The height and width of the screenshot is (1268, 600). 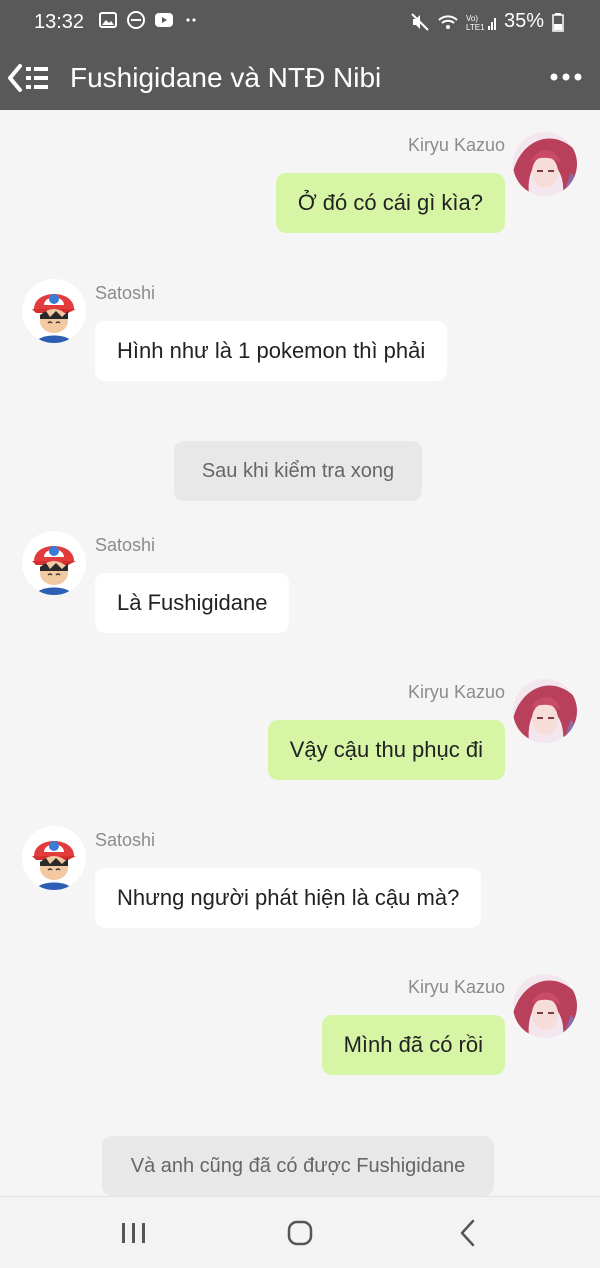 I want to click on more-horizontal-icon, so click(x=566, y=77).